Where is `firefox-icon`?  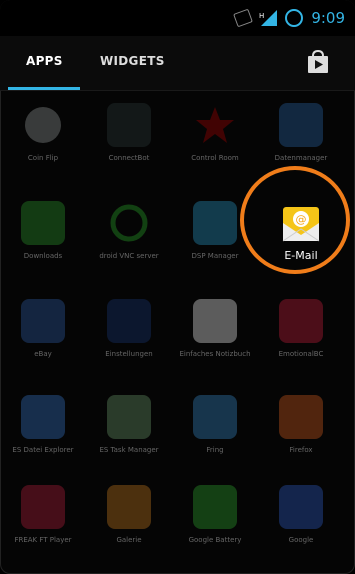 firefox-icon is located at coordinates (301, 417).